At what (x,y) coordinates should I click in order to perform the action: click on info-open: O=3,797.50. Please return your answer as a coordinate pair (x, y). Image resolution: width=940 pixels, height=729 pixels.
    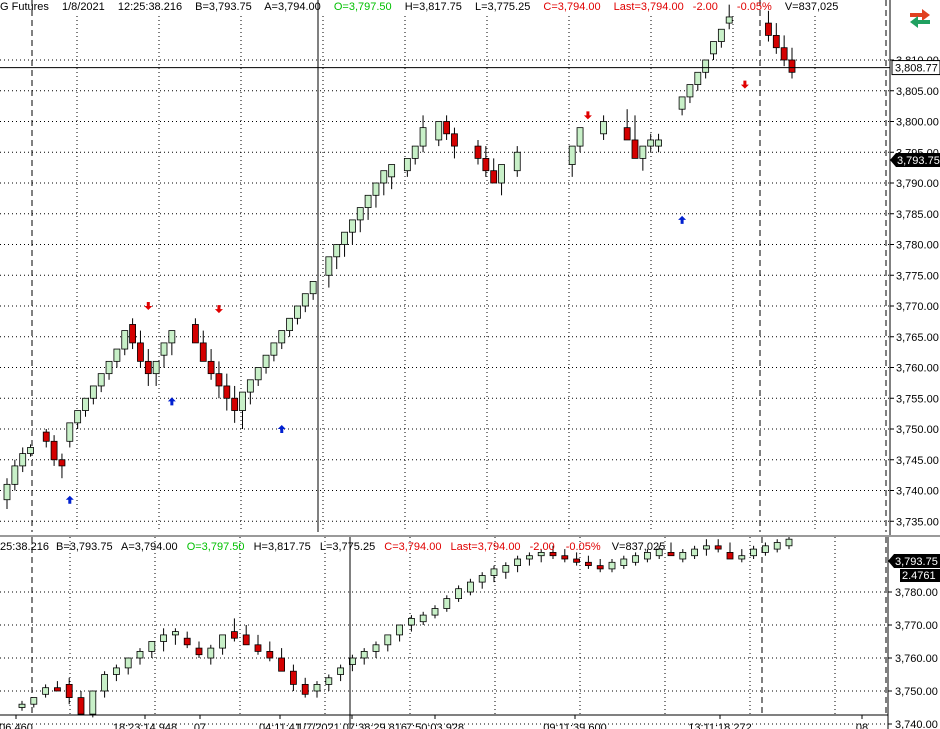
    Looking at the image, I should click on (215, 547).